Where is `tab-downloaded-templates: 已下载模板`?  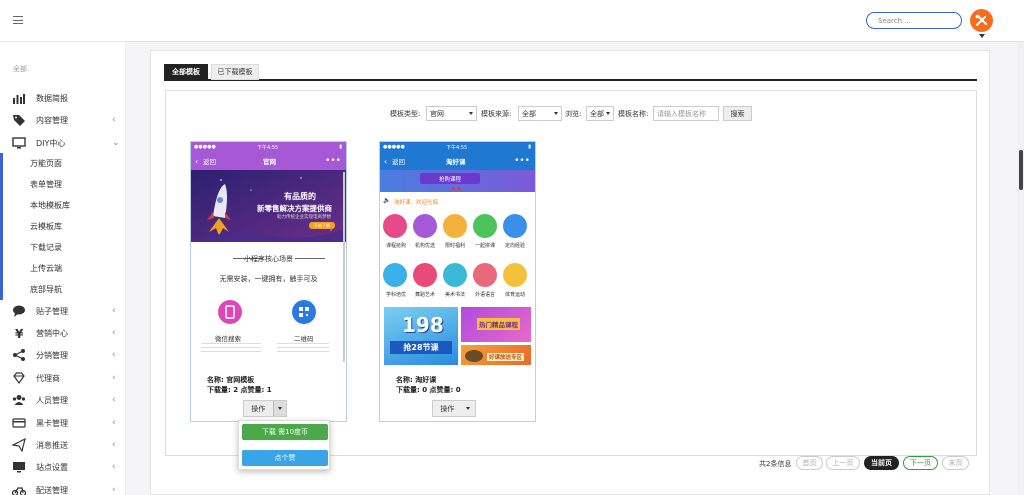 tab-downloaded-templates: 已下载模板 is located at coordinates (235, 72).